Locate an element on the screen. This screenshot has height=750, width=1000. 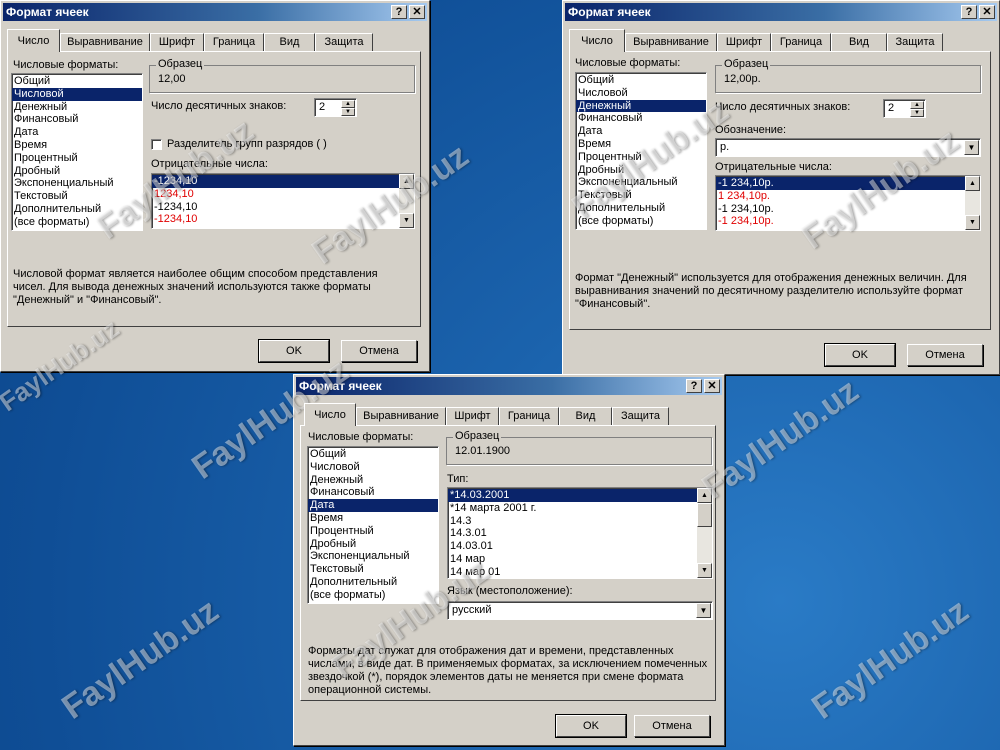
type-item: *14 марта 2001 г. is located at coordinates (580, 508).